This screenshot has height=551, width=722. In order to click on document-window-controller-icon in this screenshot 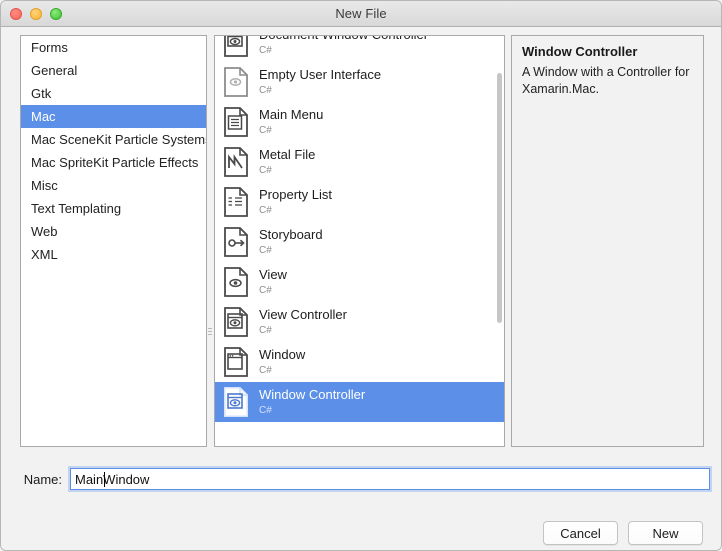, I will do `click(236, 46)`.